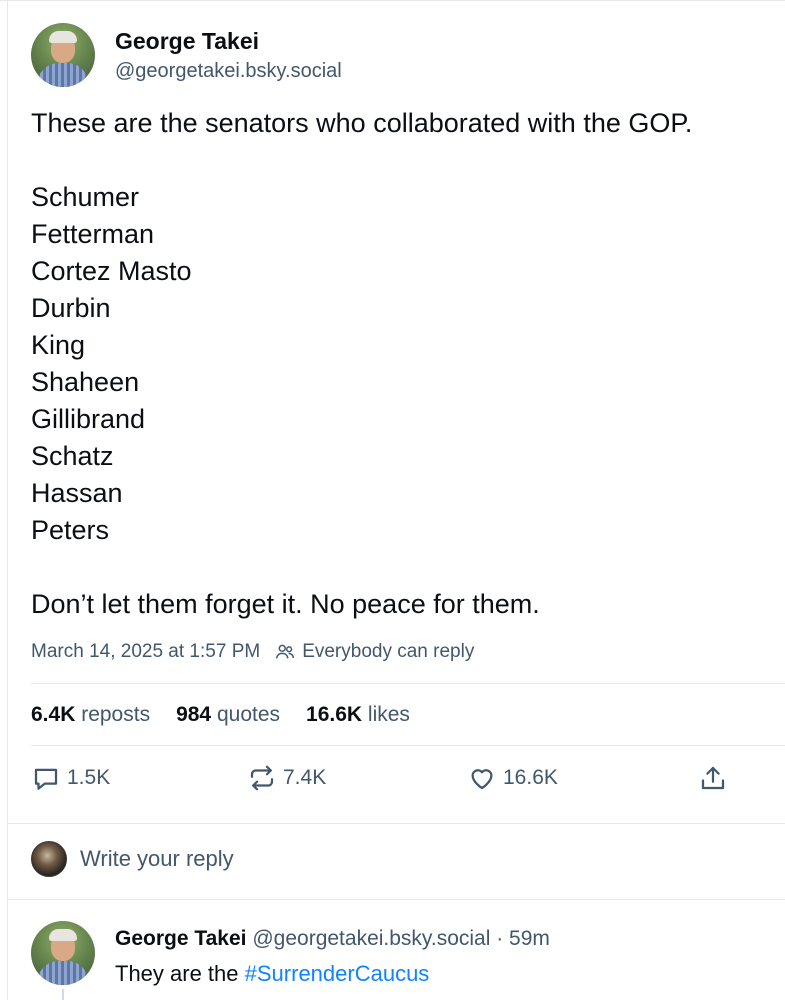 Image resolution: width=785 pixels, height=1000 pixels. I want to click on reposts-label: reposts, so click(116, 714).